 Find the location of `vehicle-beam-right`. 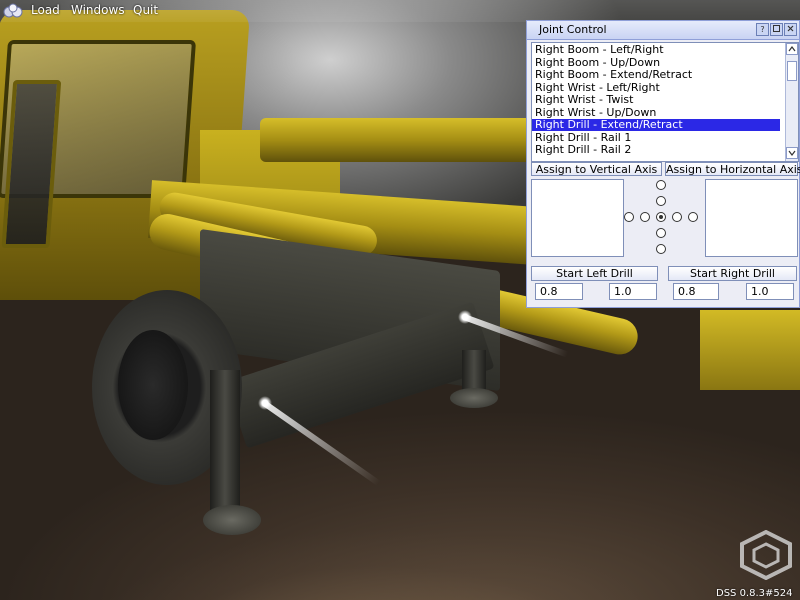

vehicle-beam-right is located at coordinates (750, 350).